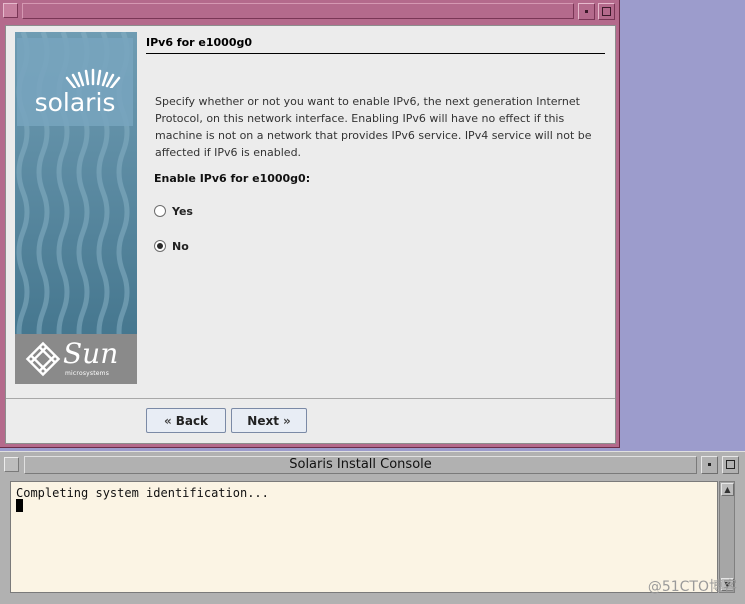 The image size is (745, 604). What do you see at coordinates (160, 211) in the screenshot?
I see `radio-icon` at bounding box center [160, 211].